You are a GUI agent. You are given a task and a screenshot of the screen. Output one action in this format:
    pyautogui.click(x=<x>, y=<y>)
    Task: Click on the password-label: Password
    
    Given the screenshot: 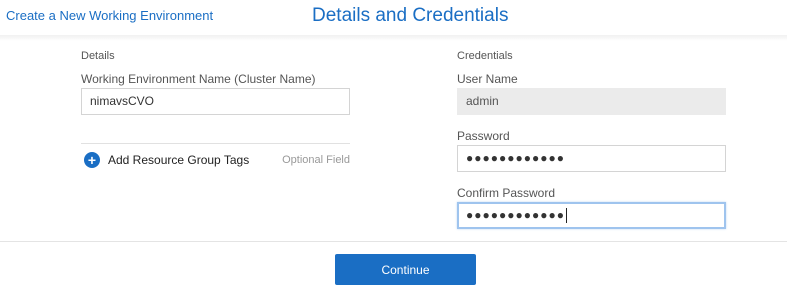 What is the action you would take?
    pyautogui.click(x=483, y=136)
    